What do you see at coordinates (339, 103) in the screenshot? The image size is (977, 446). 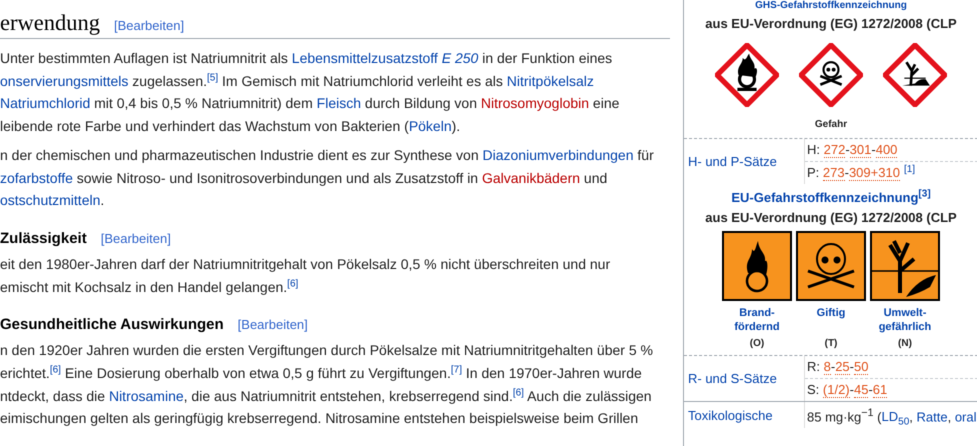 I see `link: Fleisch` at bounding box center [339, 103].